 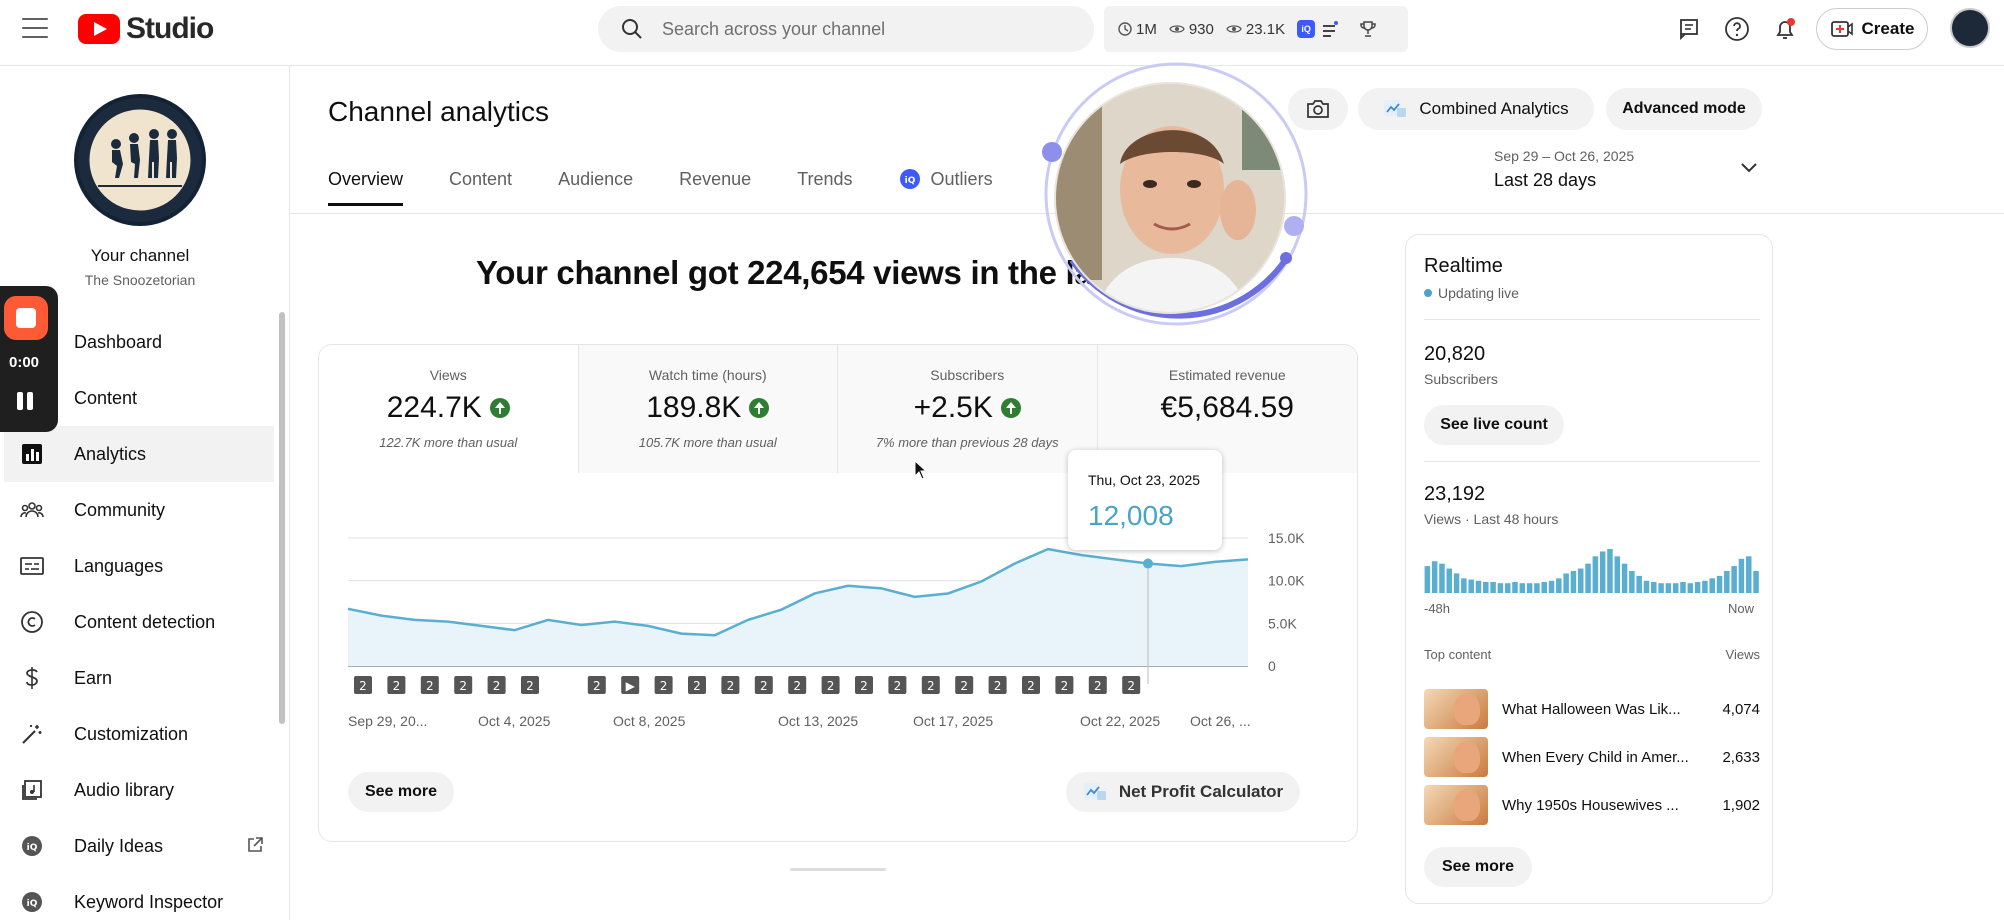 What do you see at coordinates (1684, 109) in the screenshot?
I see `advanced-mode-button: Advanced mode` at bounding box center [1684, 109].